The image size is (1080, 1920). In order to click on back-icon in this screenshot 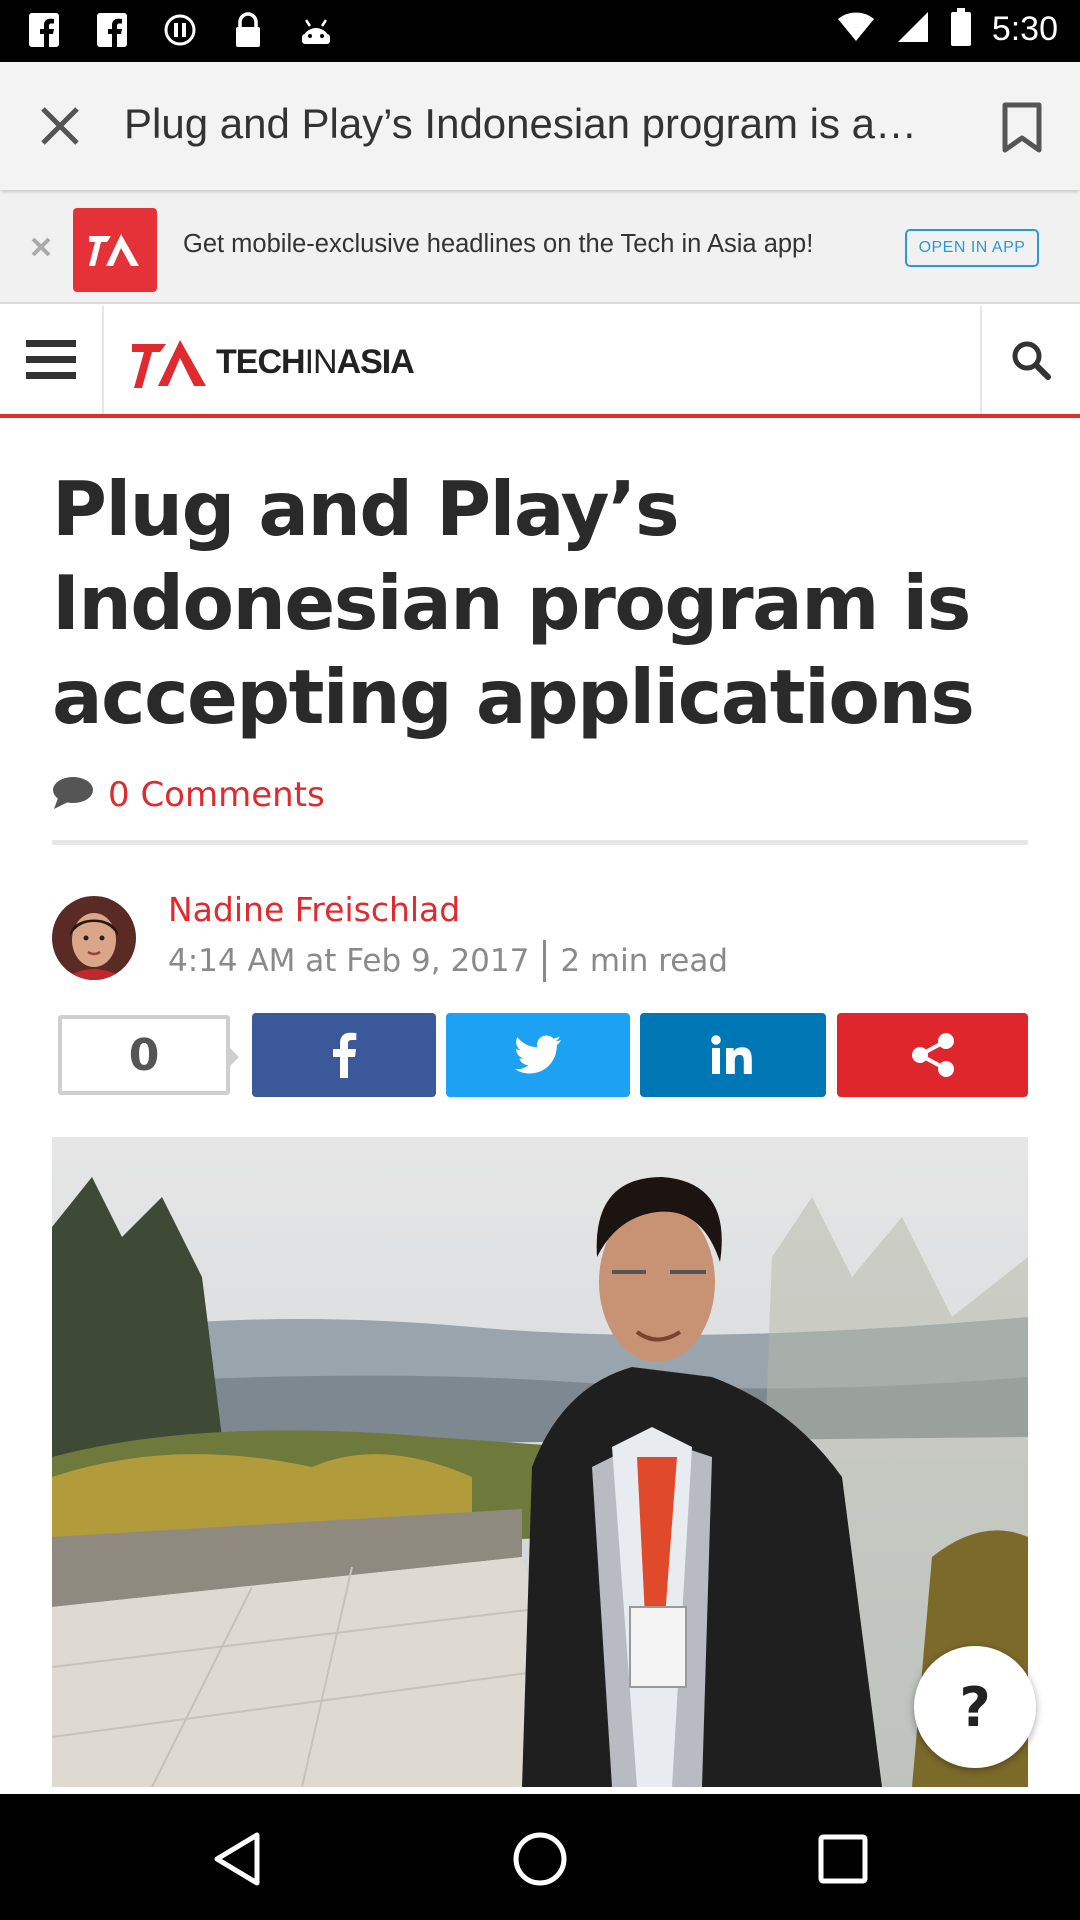, I will do `click(237, 1859)`.